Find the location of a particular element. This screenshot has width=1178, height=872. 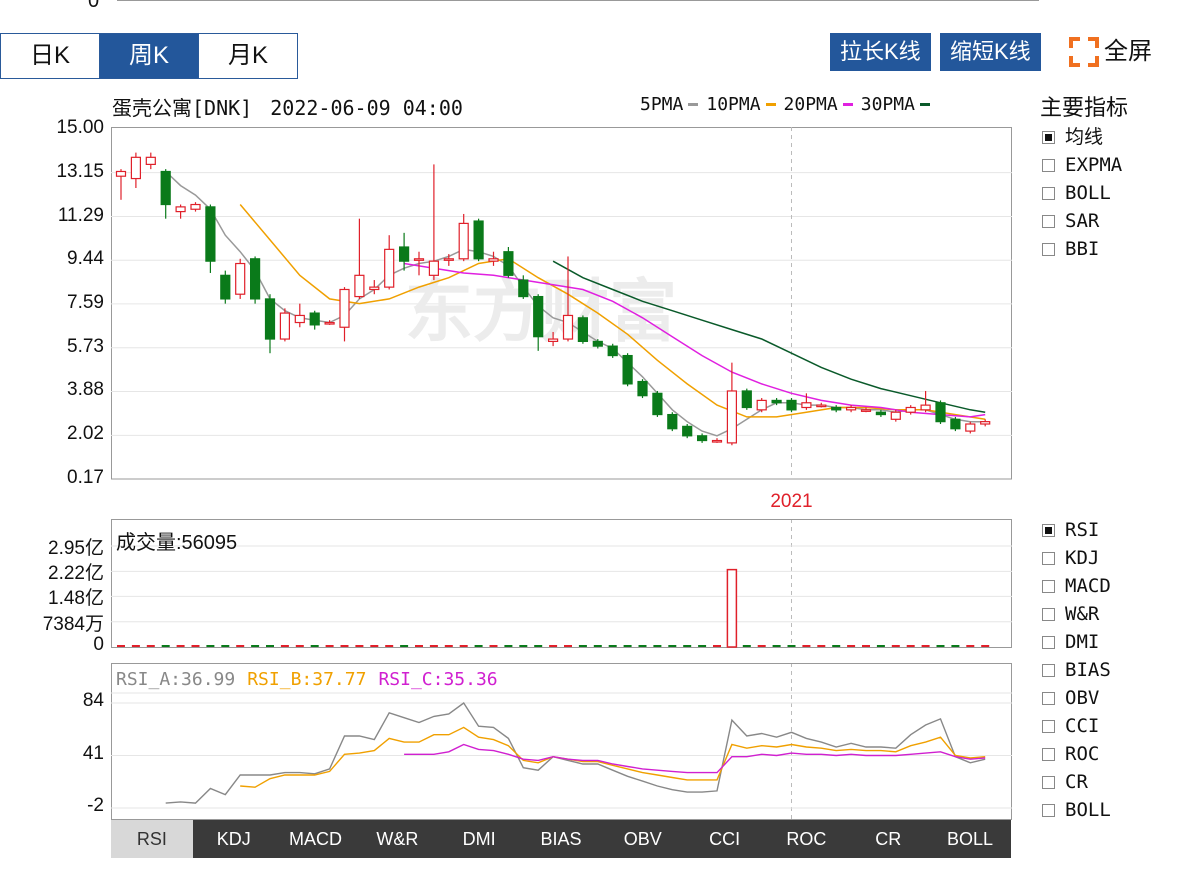

fullscreen-label: 全屏 is located at coordinates (1128, 51).